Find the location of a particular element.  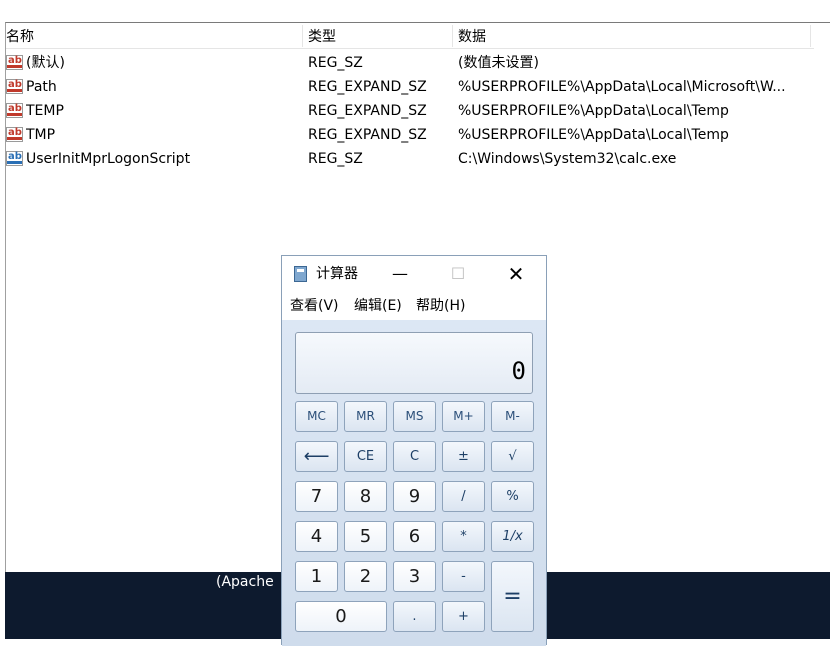

close-button: ✕ is located at coordinates (516, 274).